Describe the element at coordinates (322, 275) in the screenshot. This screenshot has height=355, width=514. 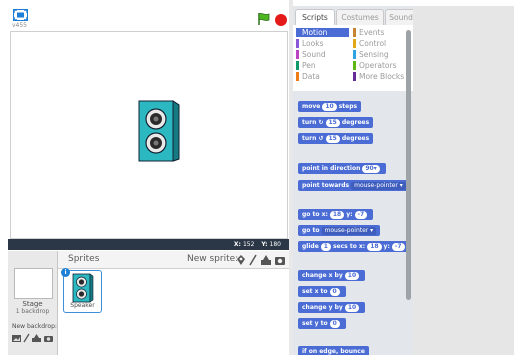
I see `block-text: change x by` at that location.